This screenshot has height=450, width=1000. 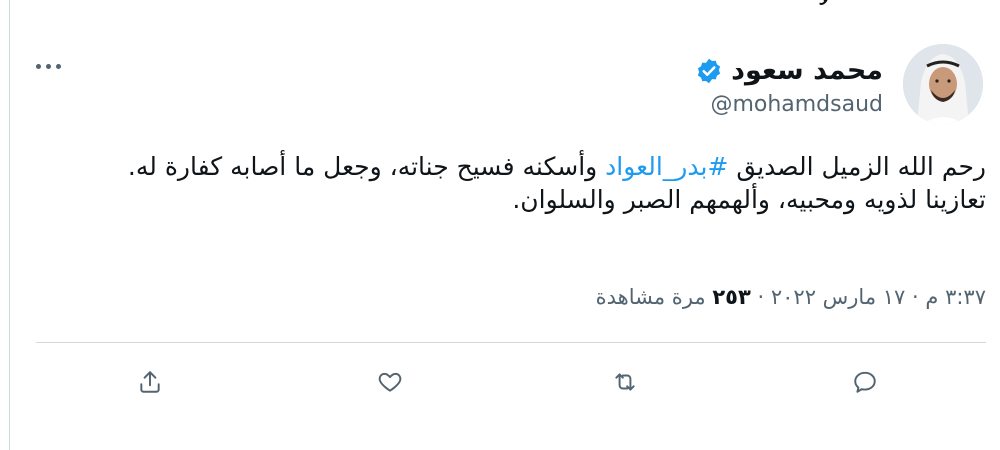 I want to click on hashtag-link: #بدر_العواد, so click(x=666, y=166).